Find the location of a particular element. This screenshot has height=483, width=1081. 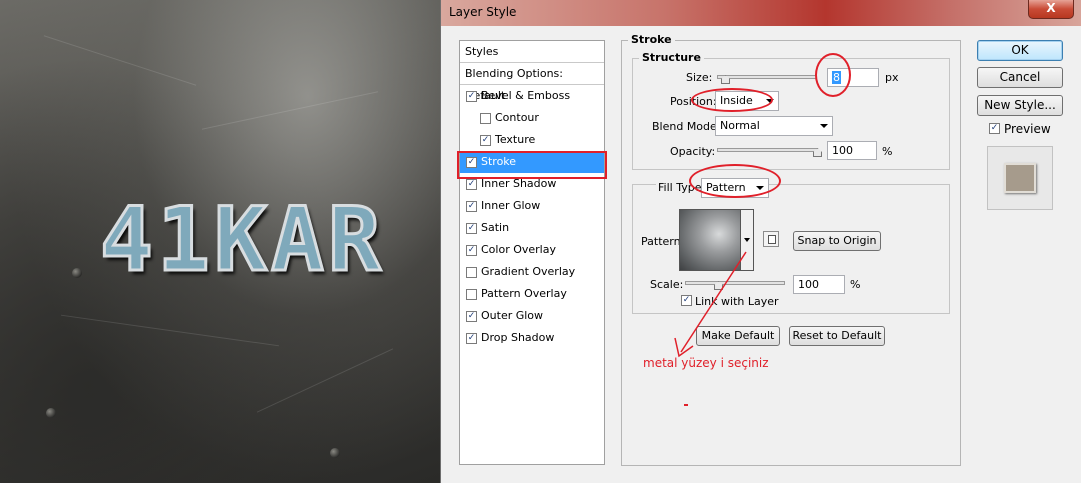

style-item-bevel-emboss: ✓ Bevel & Emboss is located at coordinates (532, 96).